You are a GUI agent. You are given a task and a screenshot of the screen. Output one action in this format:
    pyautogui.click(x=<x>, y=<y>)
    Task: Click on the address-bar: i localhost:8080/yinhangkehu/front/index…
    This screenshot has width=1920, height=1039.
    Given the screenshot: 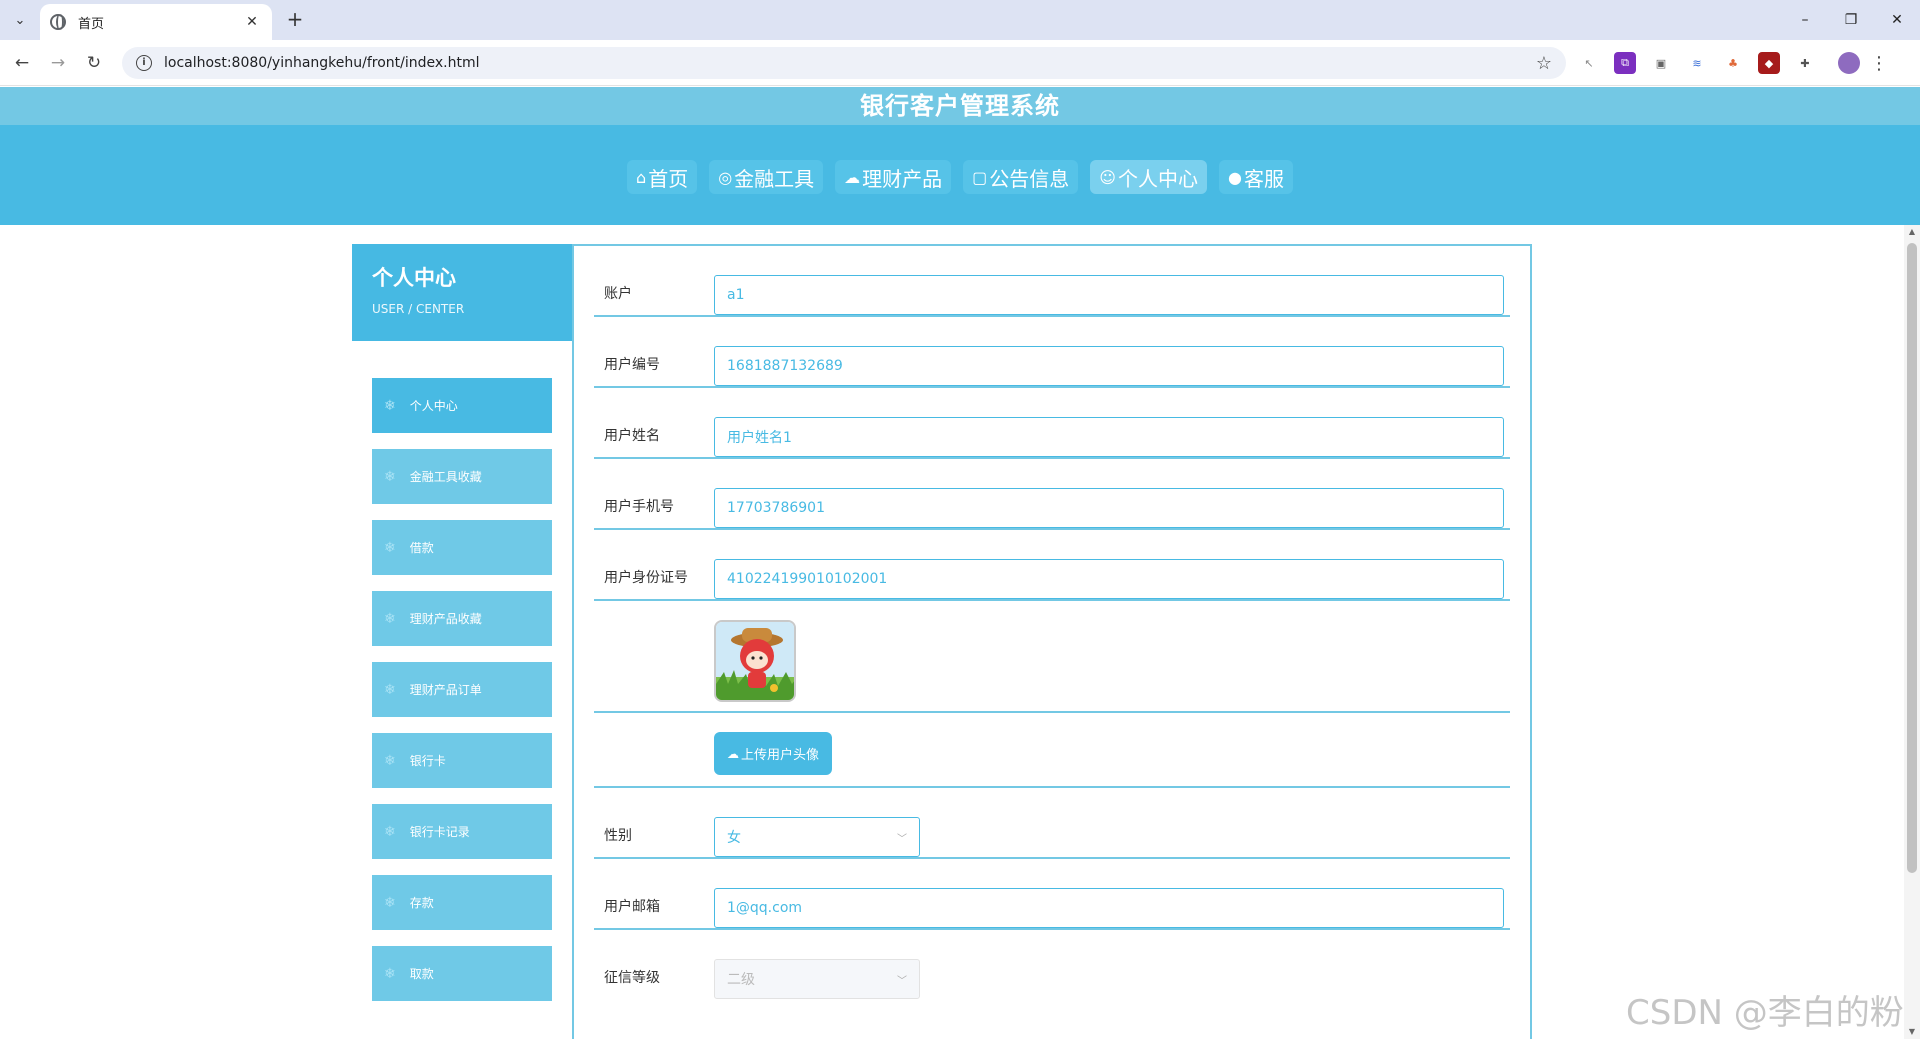 What is the action you would take?
    pyautogui.click(x=844, y=63)
    